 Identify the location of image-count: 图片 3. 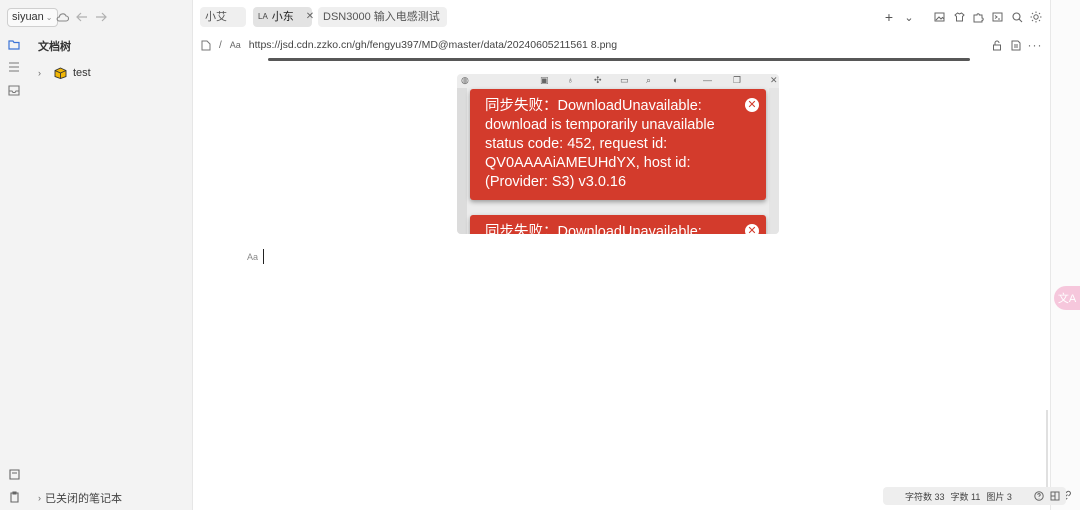
(999, 496).